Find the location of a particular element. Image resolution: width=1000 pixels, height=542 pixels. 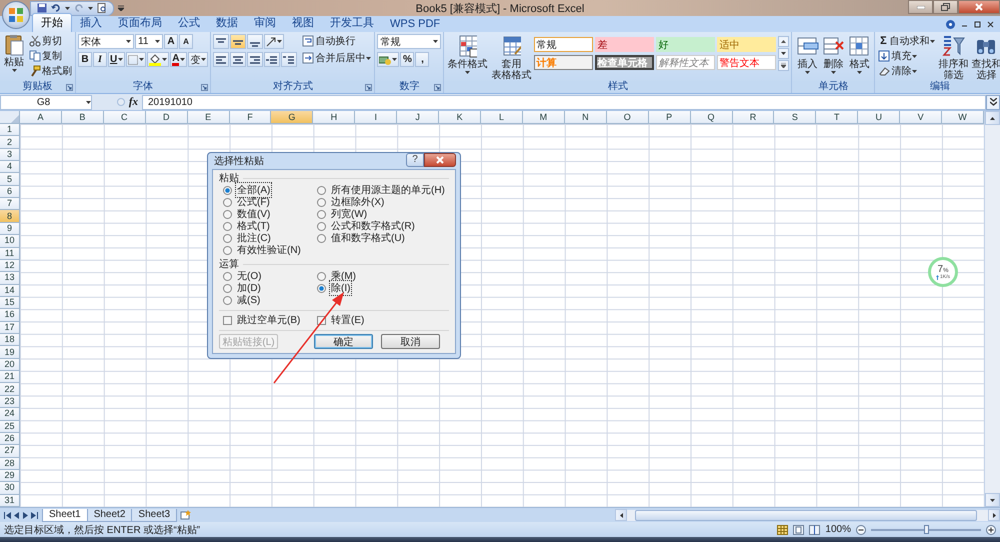

option-label: 转置(E) is located at coordinates (347, 320).